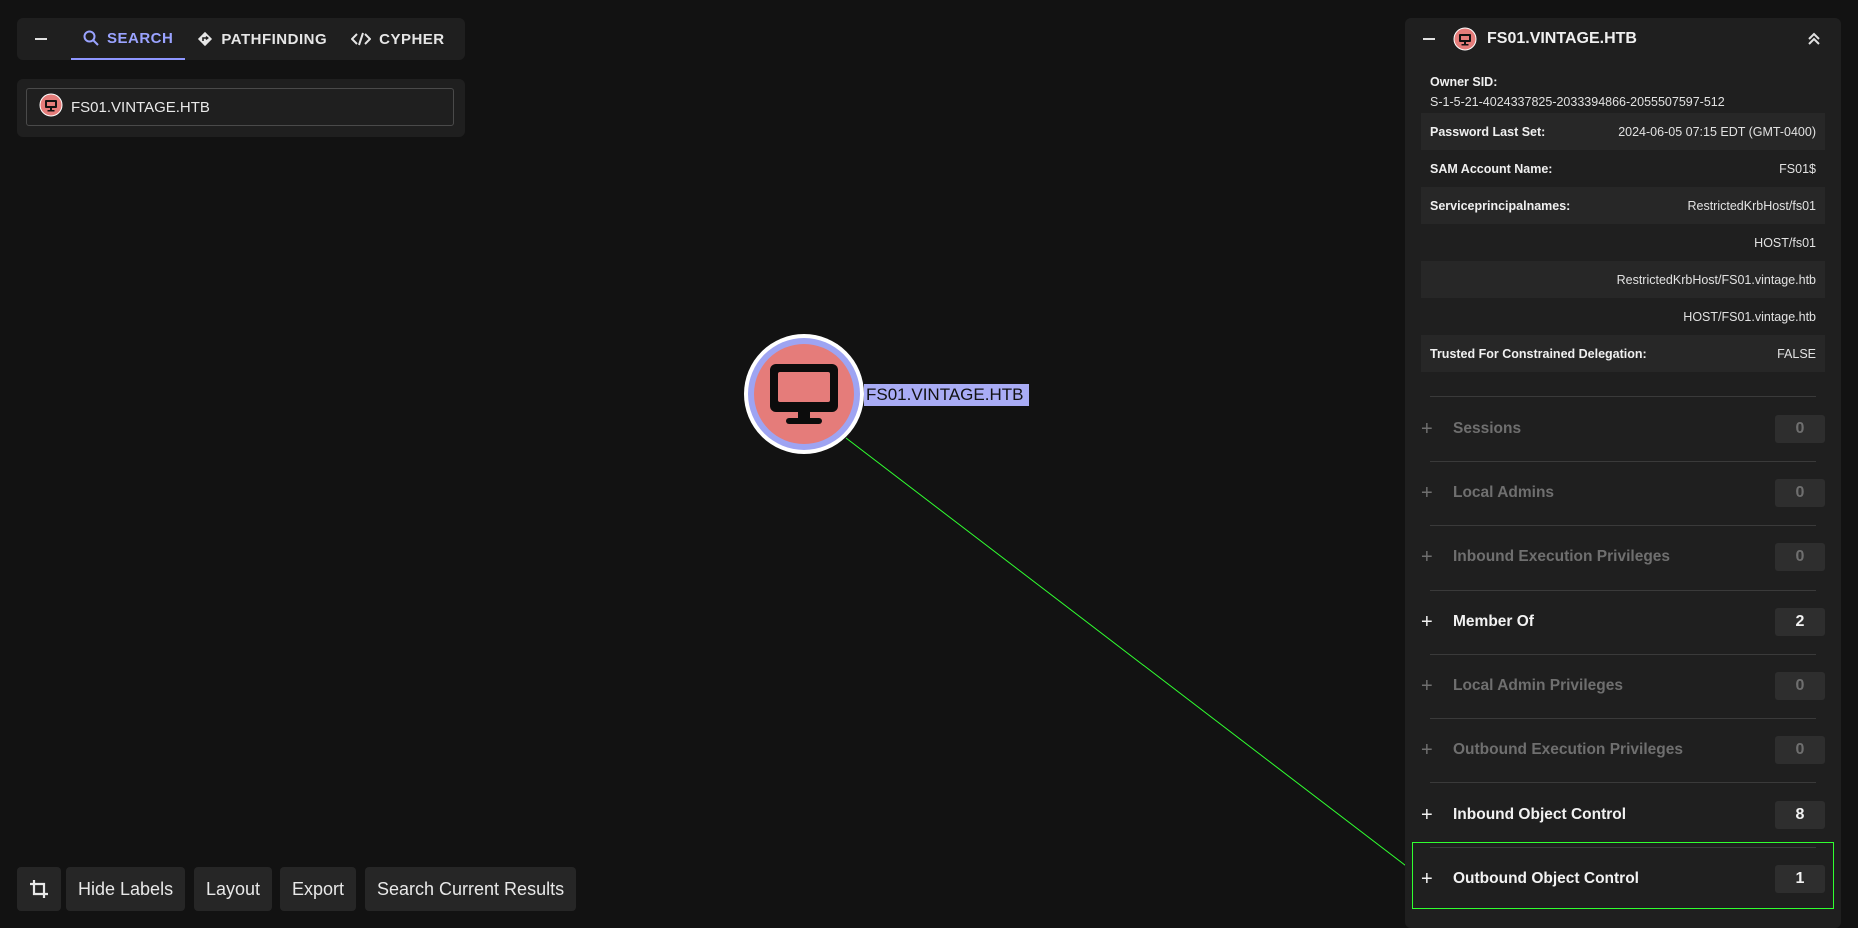 This screenshot has width=1858, height=928. What do you see at coordinates (1800, 815) in the screenshot?
I see `section-count: 8` at bounding box center [1800, 815].